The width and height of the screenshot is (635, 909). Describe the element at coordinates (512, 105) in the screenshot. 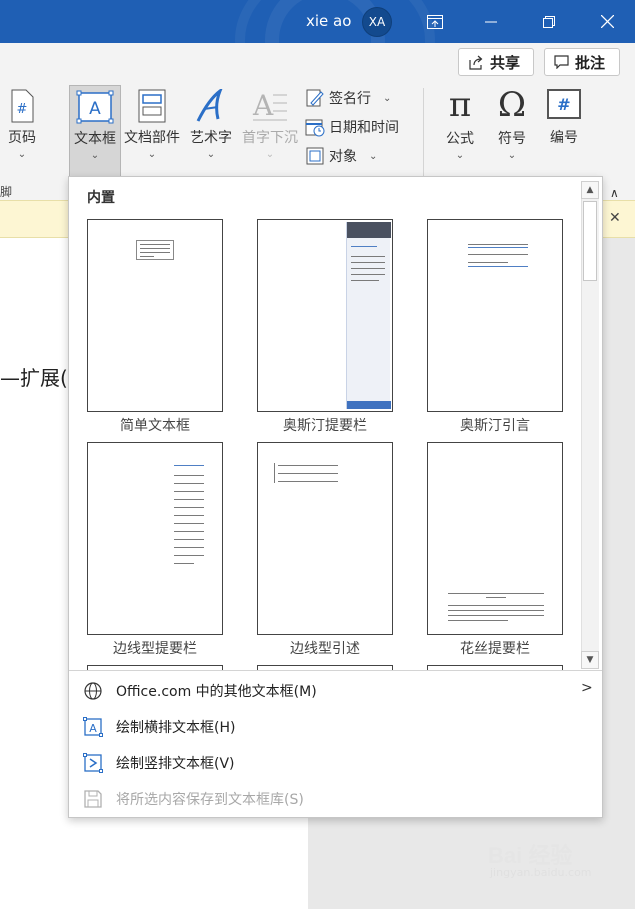

I see `omega-icon: Ω` at that location.